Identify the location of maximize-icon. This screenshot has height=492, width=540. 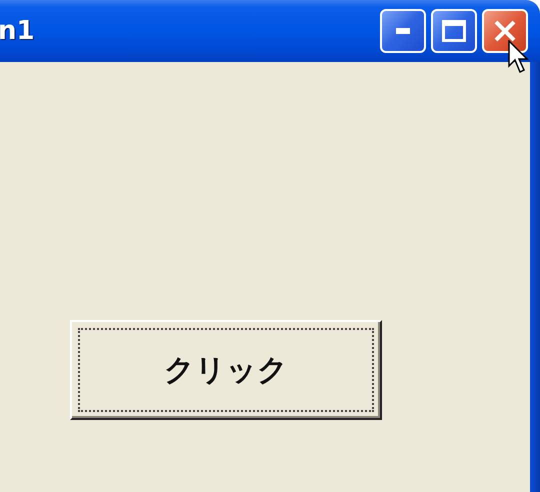
(454, 31).